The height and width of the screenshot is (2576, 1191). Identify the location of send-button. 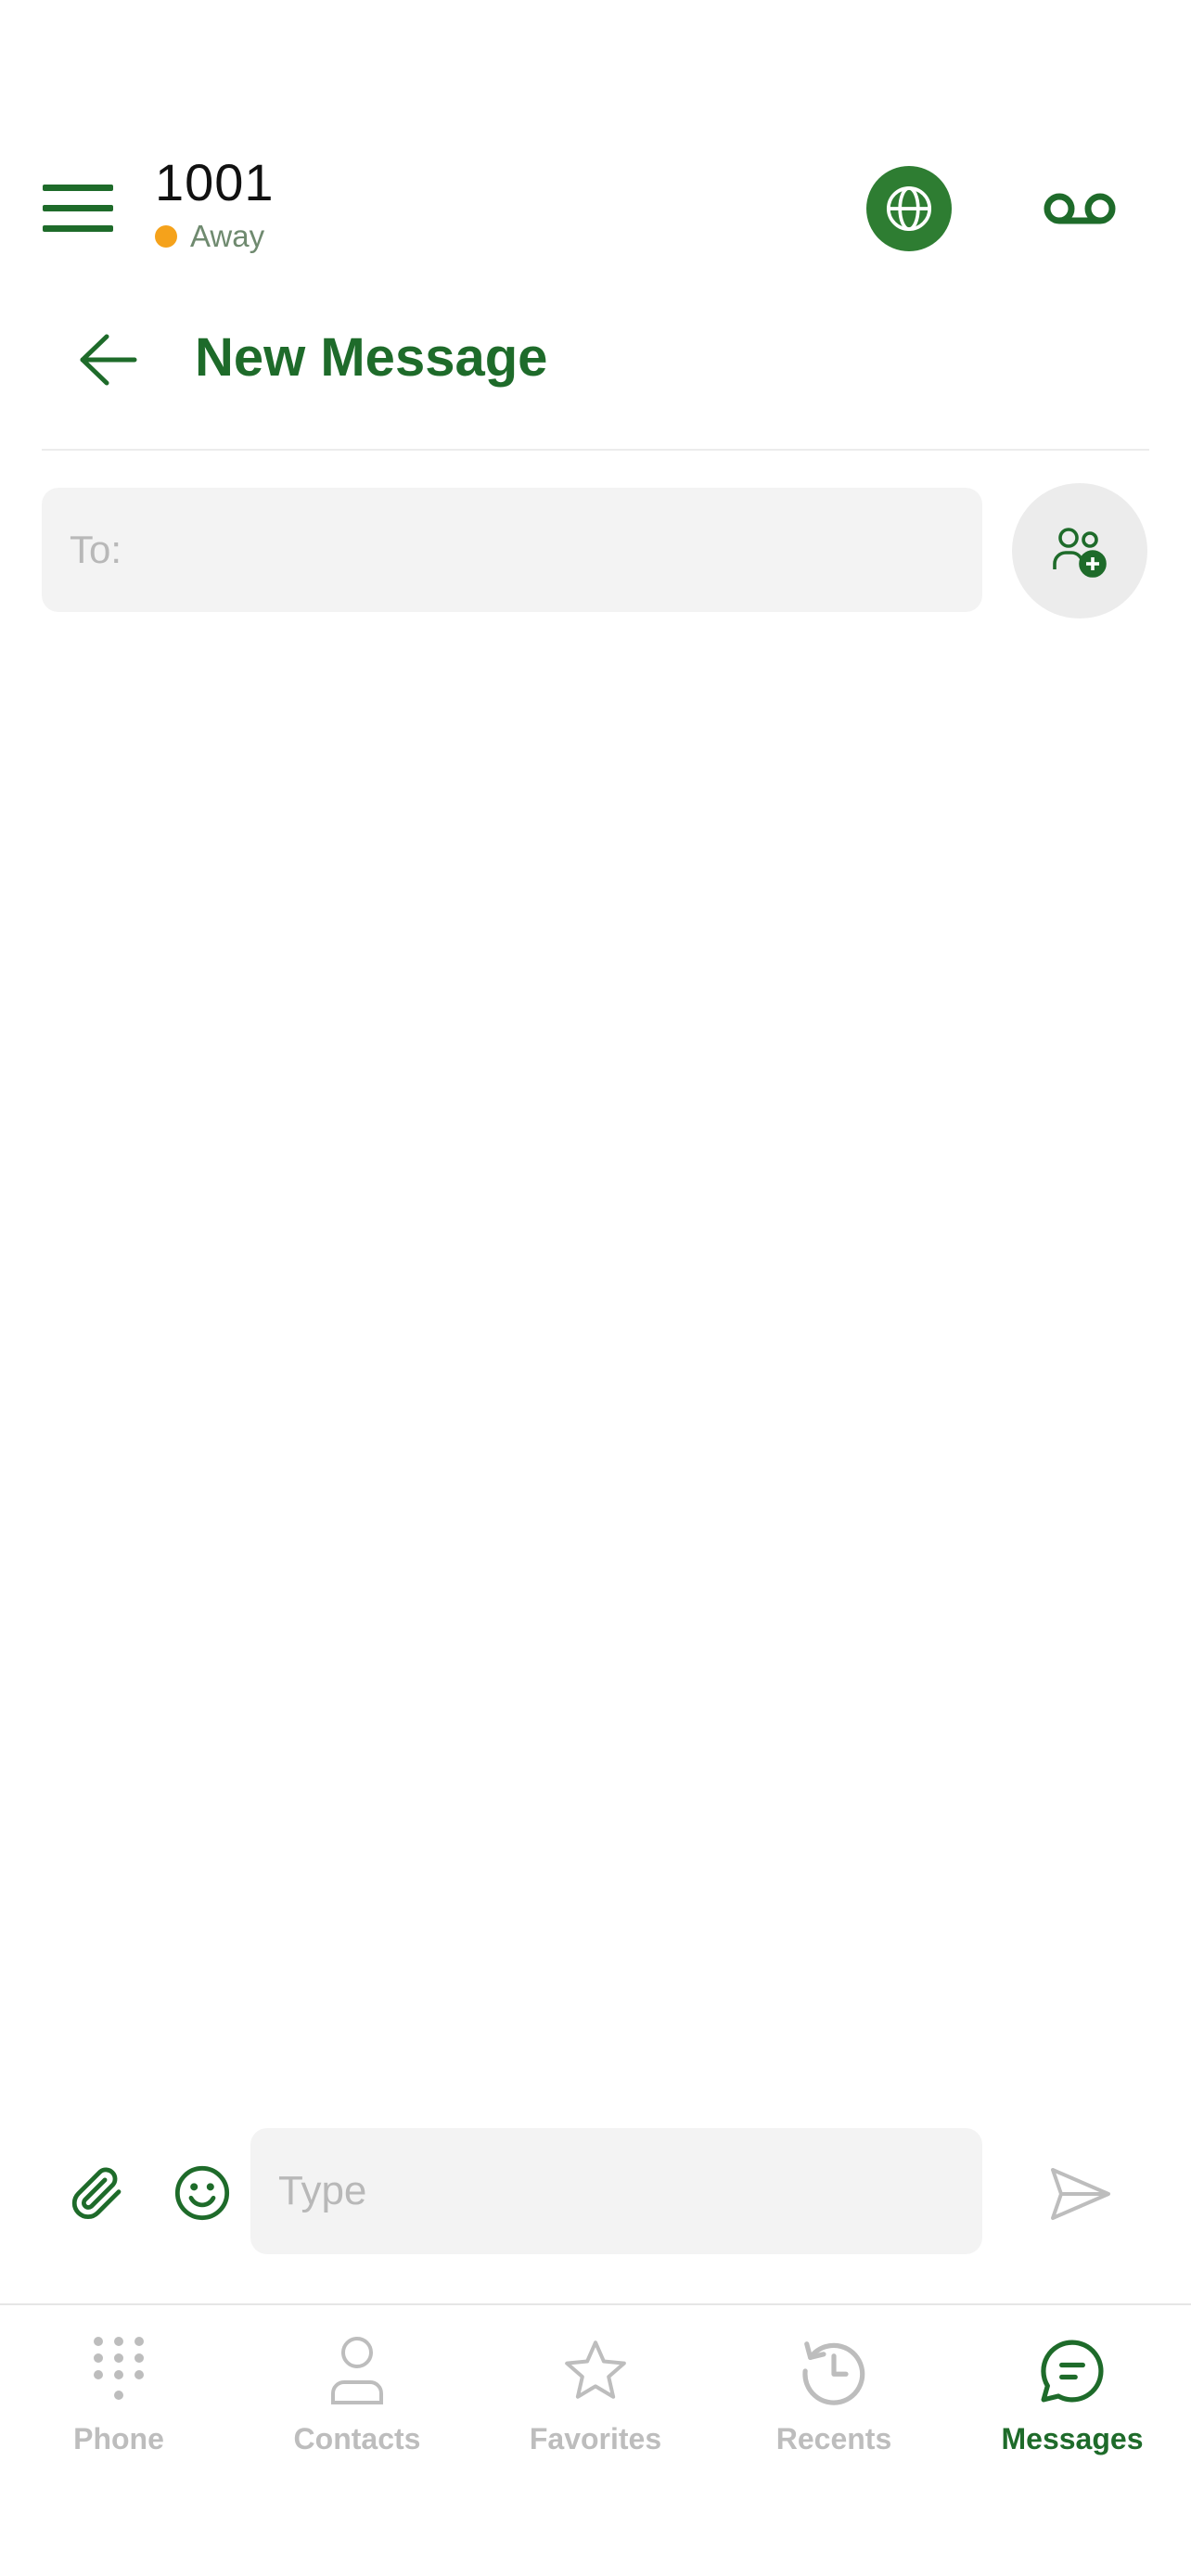
(1080, 2194).